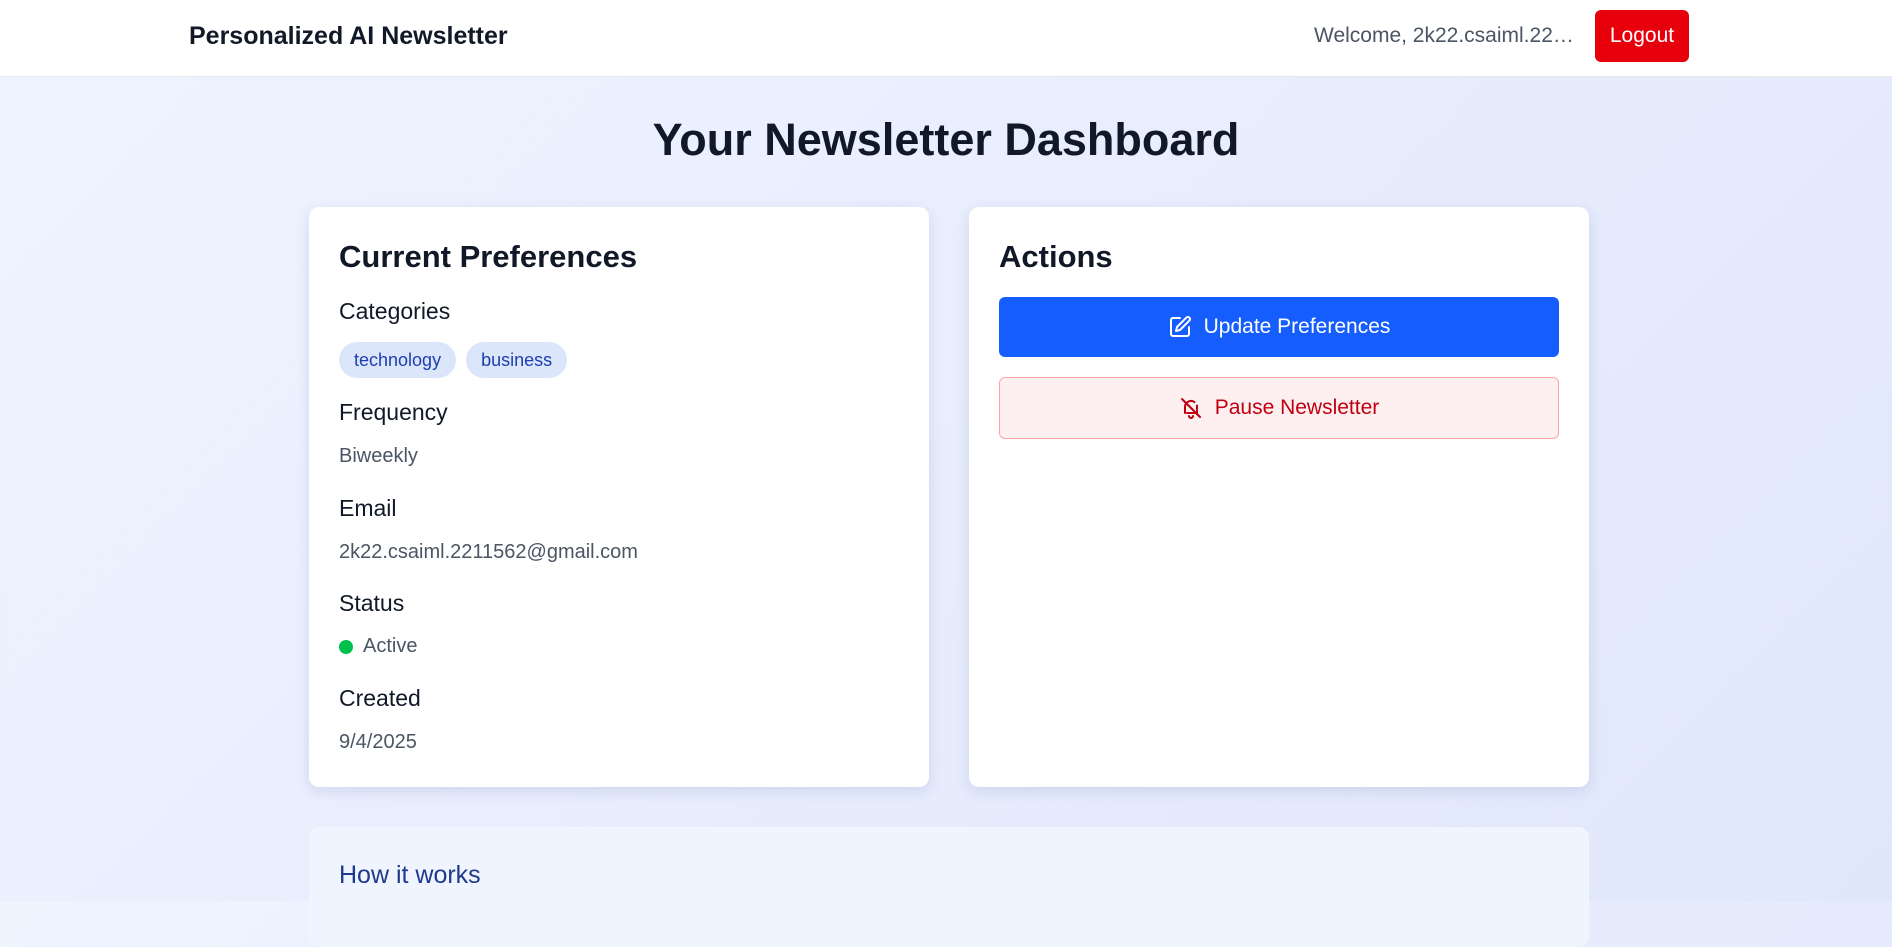 Image resolution: width=1892 pixels, height=947 pixels. I want to click on category-tag: business, so click(517, 360).